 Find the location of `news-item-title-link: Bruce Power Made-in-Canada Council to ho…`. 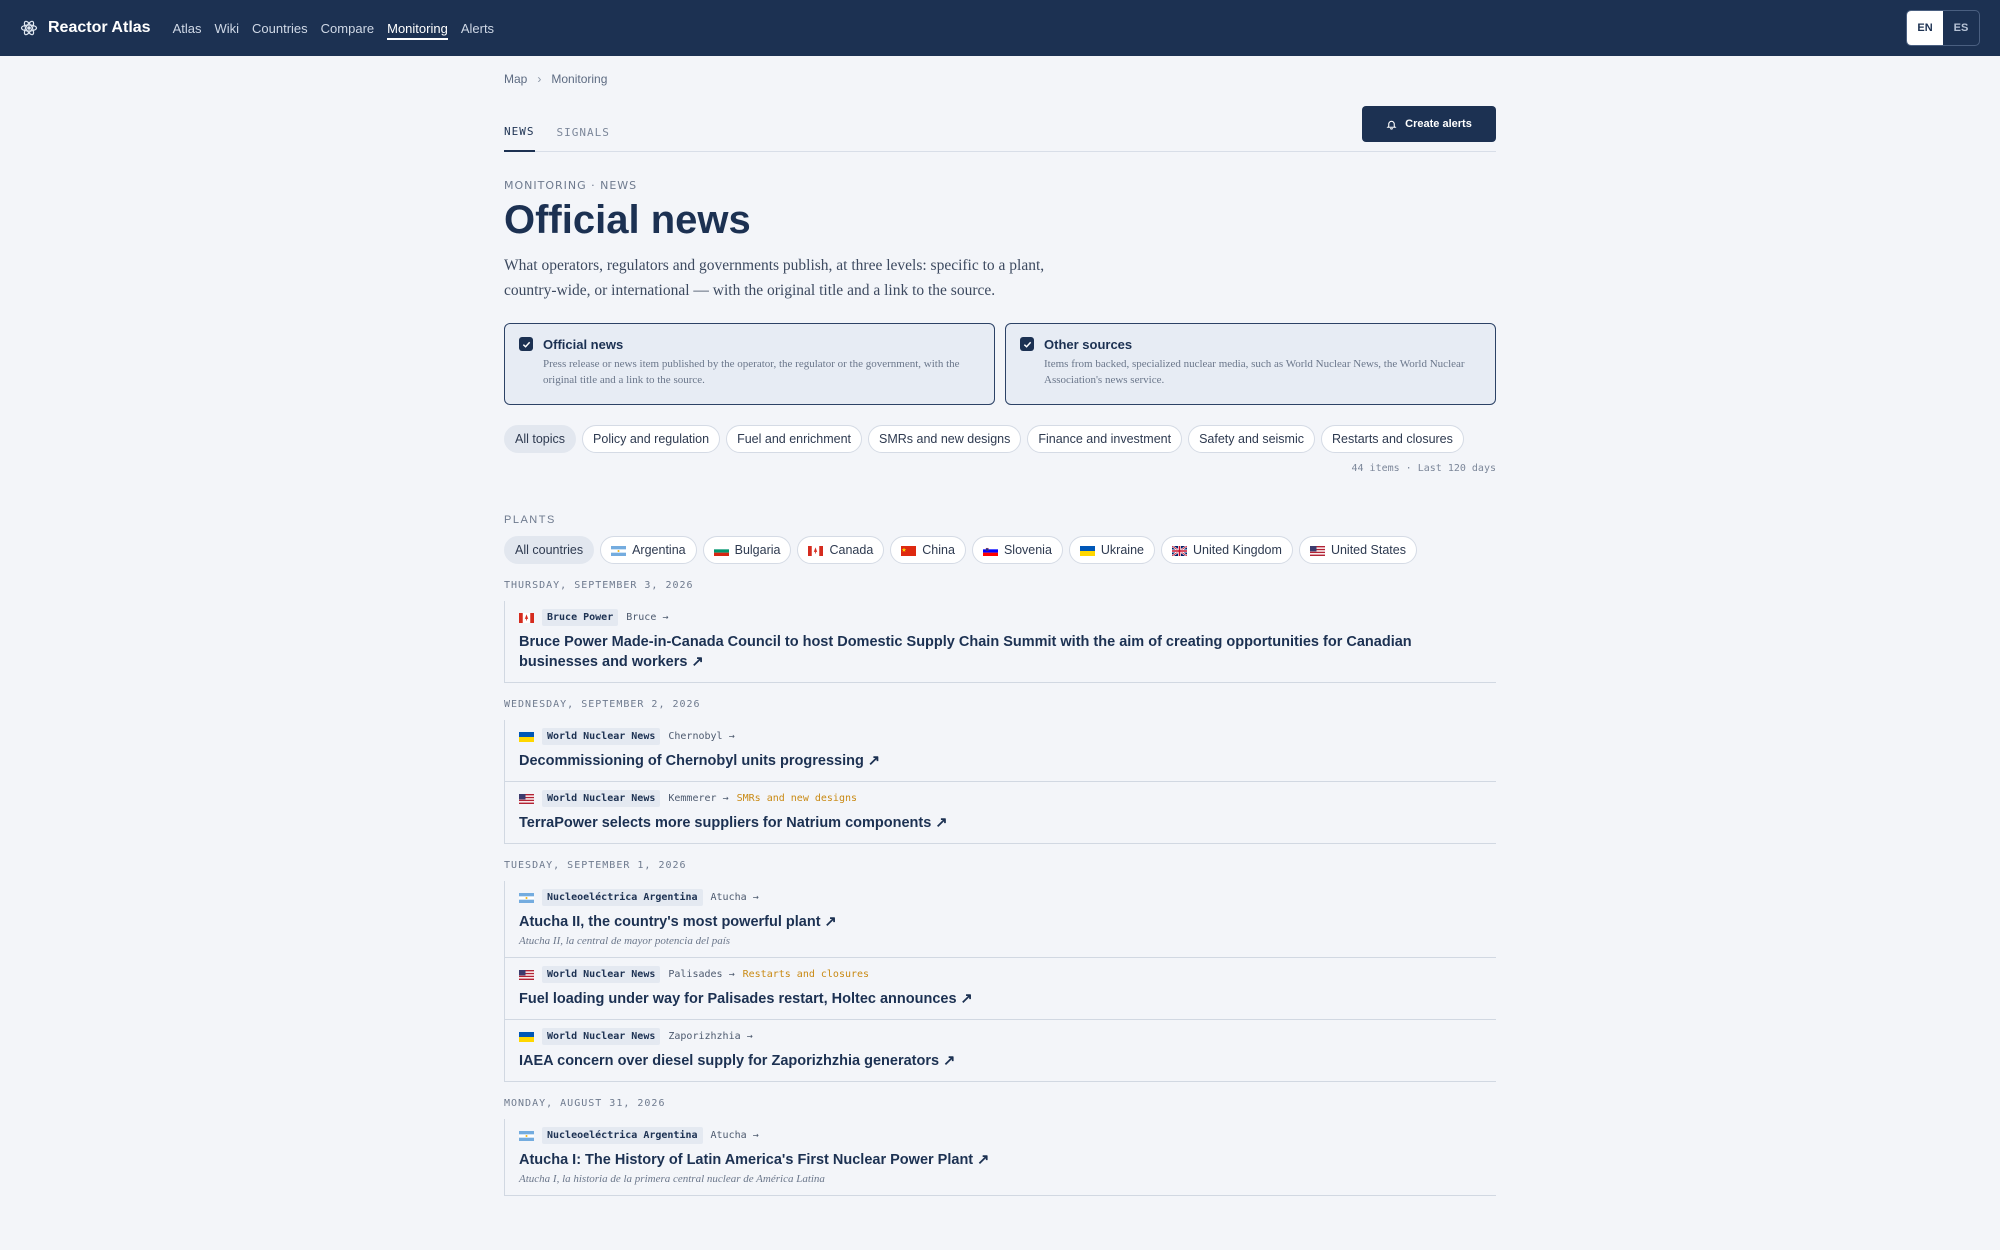

news-item-title-link: Bruce Power Made-in-Canada Council to ho… is located at coordinates (1000, 652).